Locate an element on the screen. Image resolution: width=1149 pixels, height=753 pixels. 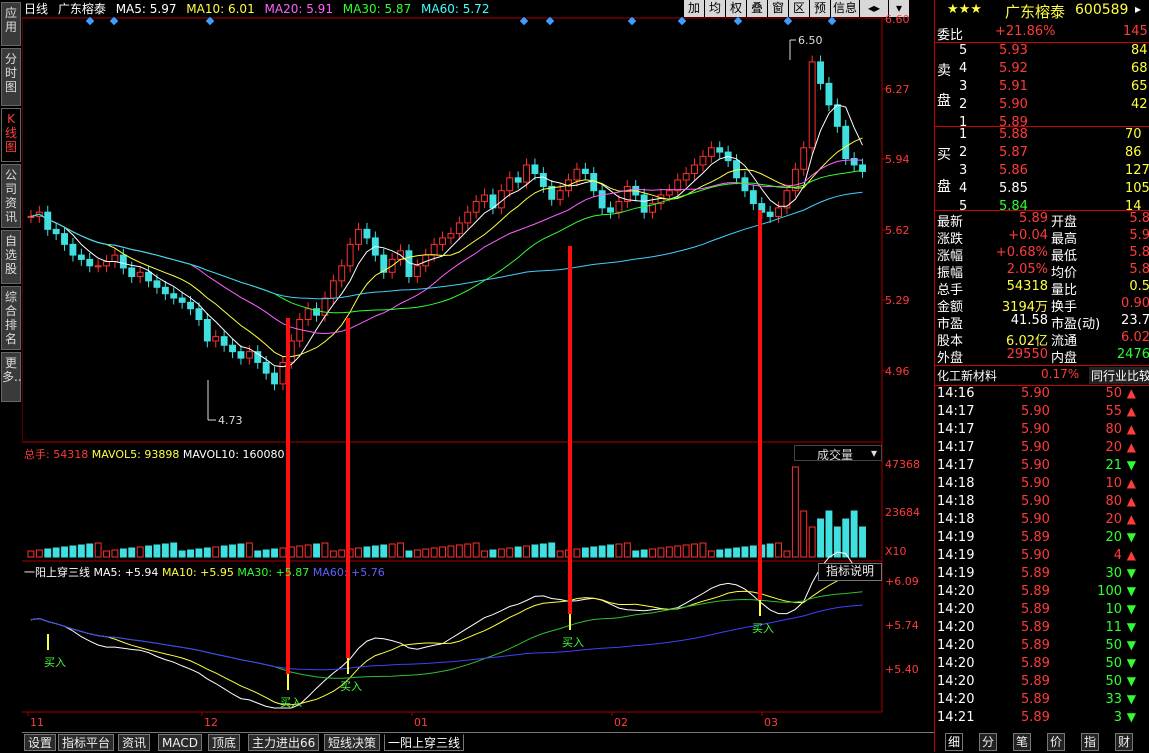
quote-tab-5: 财 is located at coordinates (1124, 742).